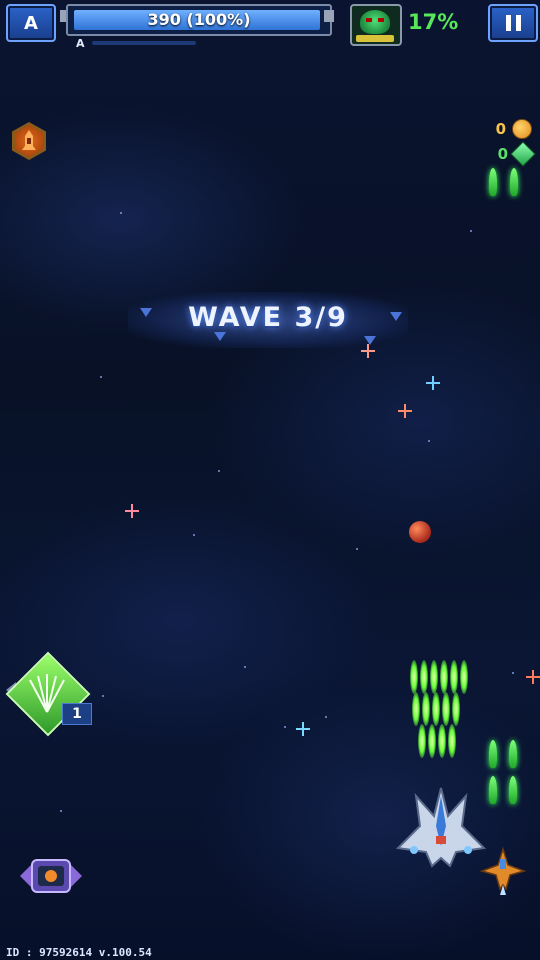 The width and height of the screenshot is (540, 960). I want to click on sub-rank-label: A, so click(80, 43).